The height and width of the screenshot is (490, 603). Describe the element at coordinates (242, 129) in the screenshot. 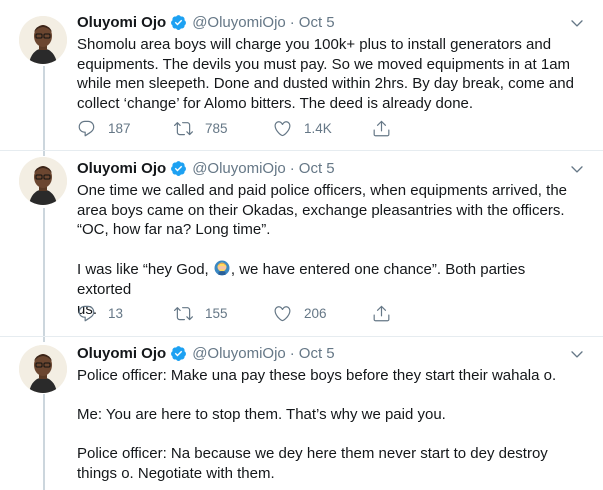

I see `tweet-actions: 187 785 1.4K` at that location.